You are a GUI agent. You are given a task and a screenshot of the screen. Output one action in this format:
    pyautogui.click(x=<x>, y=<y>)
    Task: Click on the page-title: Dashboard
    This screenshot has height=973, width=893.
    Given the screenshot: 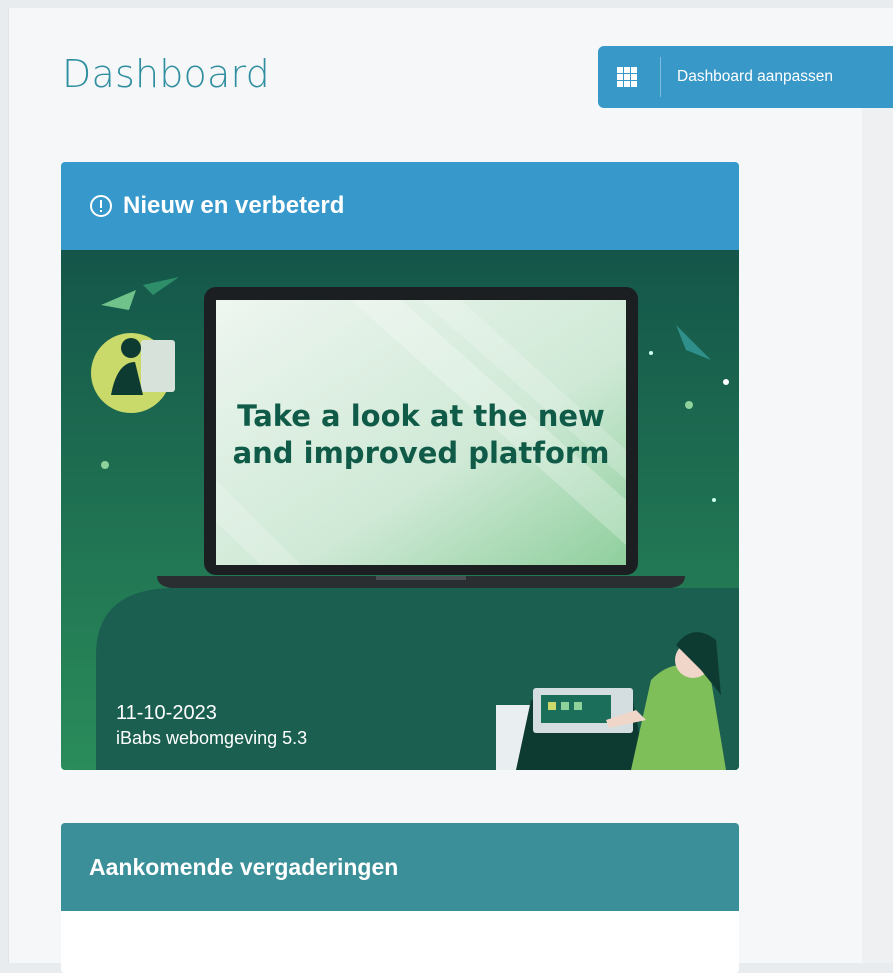 What is the action you would take?
    pyautogui.click(x=166, y=74)
    